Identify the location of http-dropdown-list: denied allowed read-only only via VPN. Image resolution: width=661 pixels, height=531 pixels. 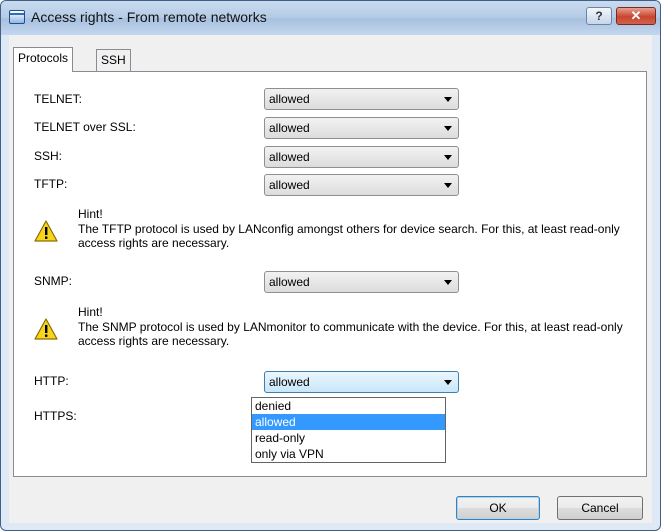
(348, 430).